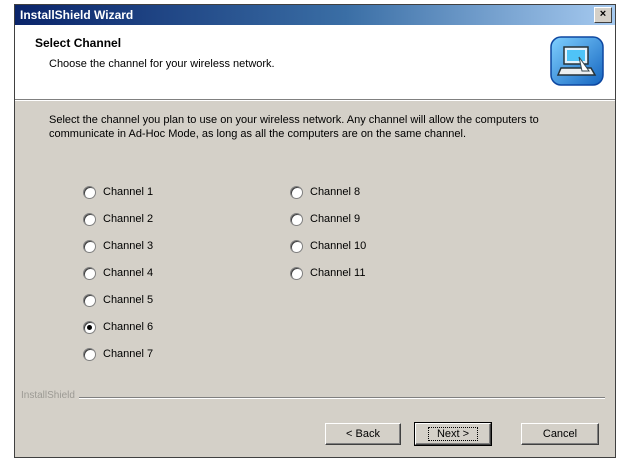 The height and width of the screenshot is (464, 625). I want to click on radio-channel-6: Channel 6, so click(118, 327).